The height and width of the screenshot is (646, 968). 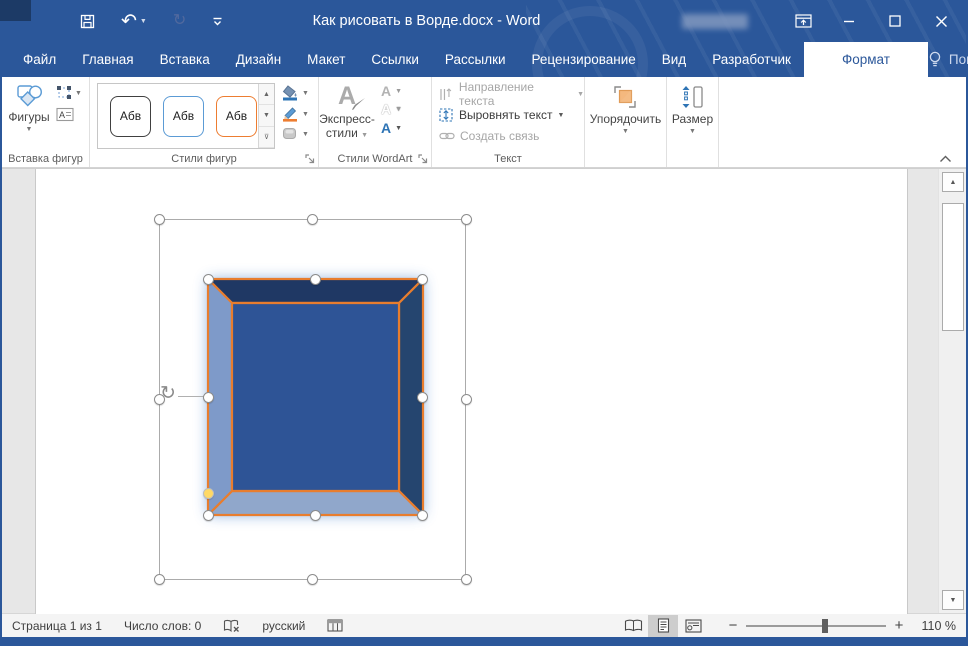 I want to click on shapes-icon, so click(x=29, y=96).